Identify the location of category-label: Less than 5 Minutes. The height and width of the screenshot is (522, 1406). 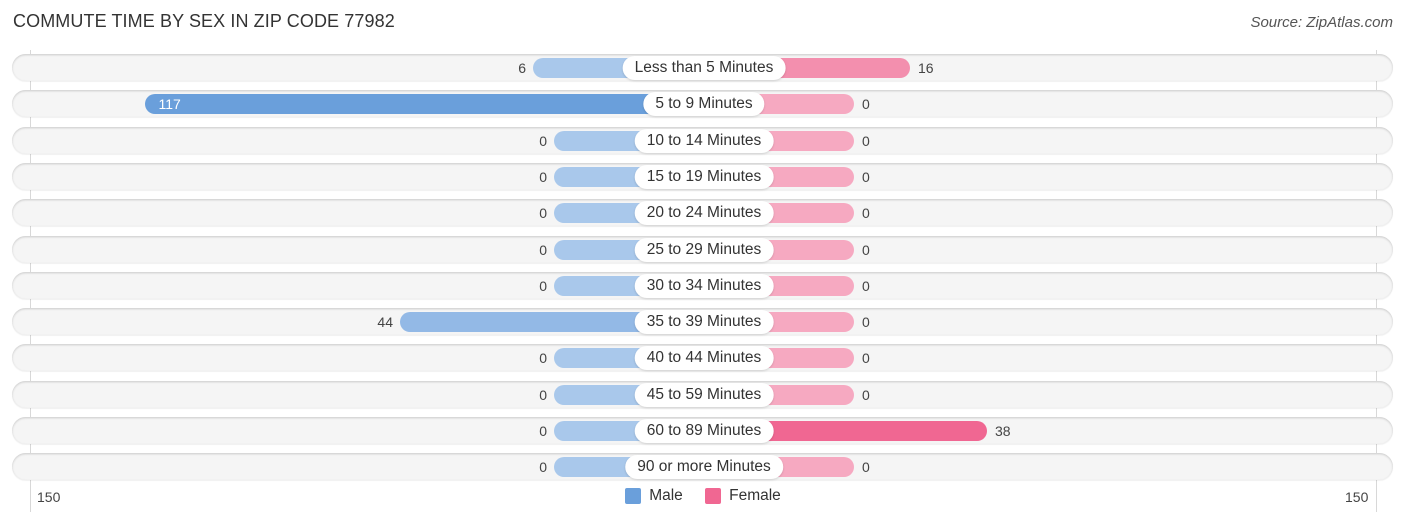
(704, 68).